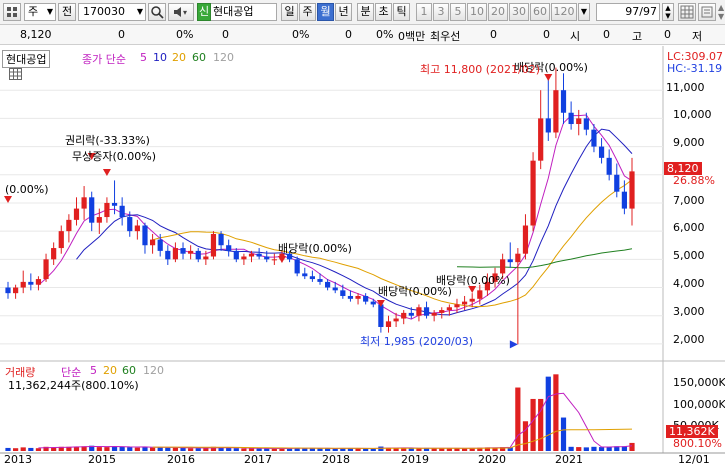 This screenshot has width=725, height=470. What do you see at coordinates (93, 370) in the screenshot?
I see `volume-ma-5: 5` at bounding box center [93, 370].